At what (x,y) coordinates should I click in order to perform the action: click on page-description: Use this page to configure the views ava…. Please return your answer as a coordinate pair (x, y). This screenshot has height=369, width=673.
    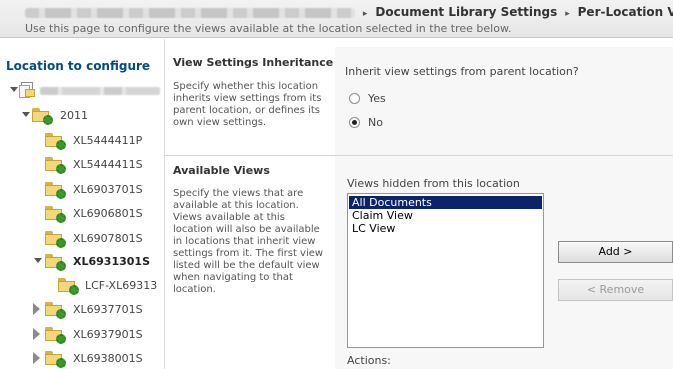
    Looking at the image, I should click on (268, 28).